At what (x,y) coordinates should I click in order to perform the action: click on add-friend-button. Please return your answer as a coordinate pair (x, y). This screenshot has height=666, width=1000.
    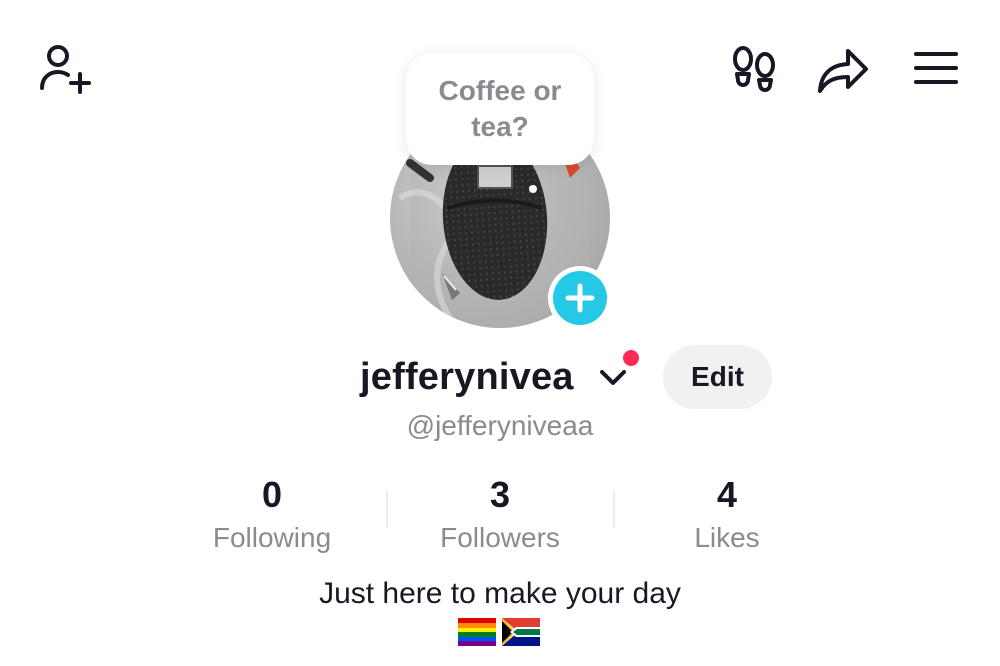
    Looking at the image, I should click on (64, 68).